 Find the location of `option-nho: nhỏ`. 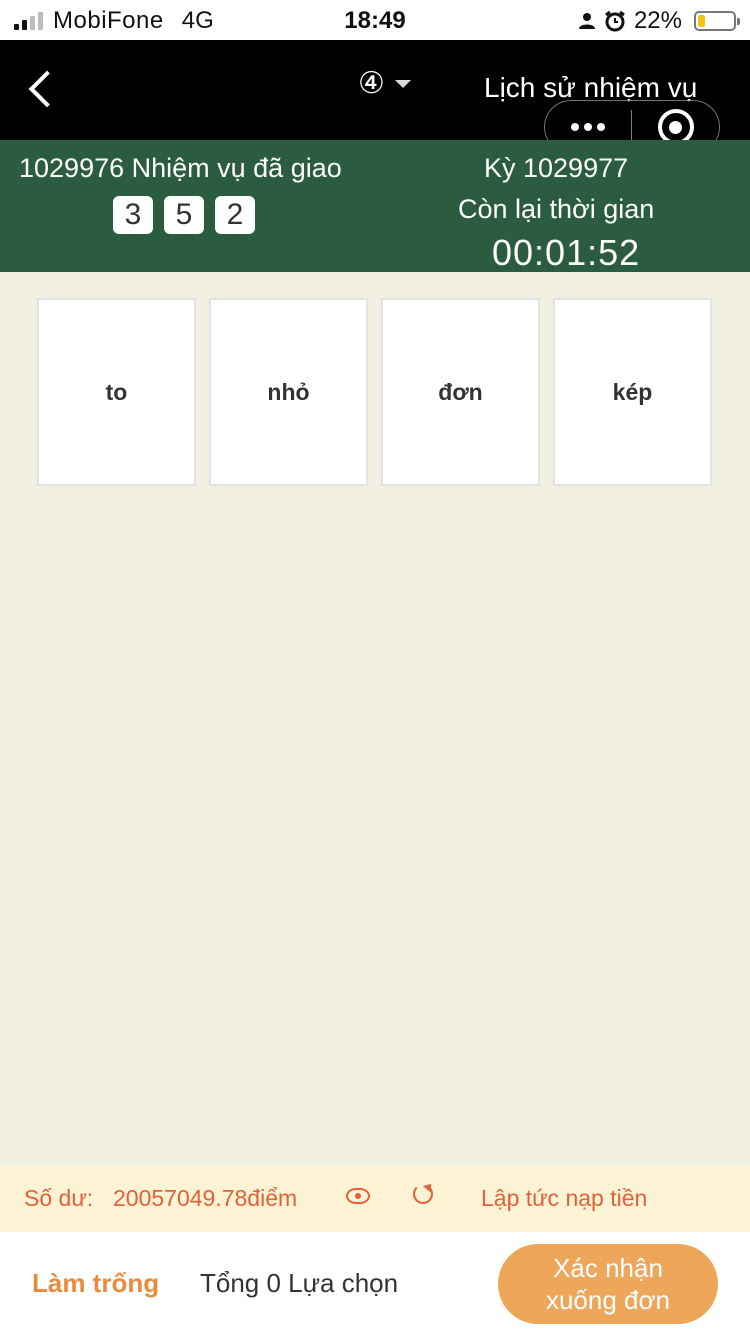

option-nho: nhỏ is located at coordinates (288, 392).